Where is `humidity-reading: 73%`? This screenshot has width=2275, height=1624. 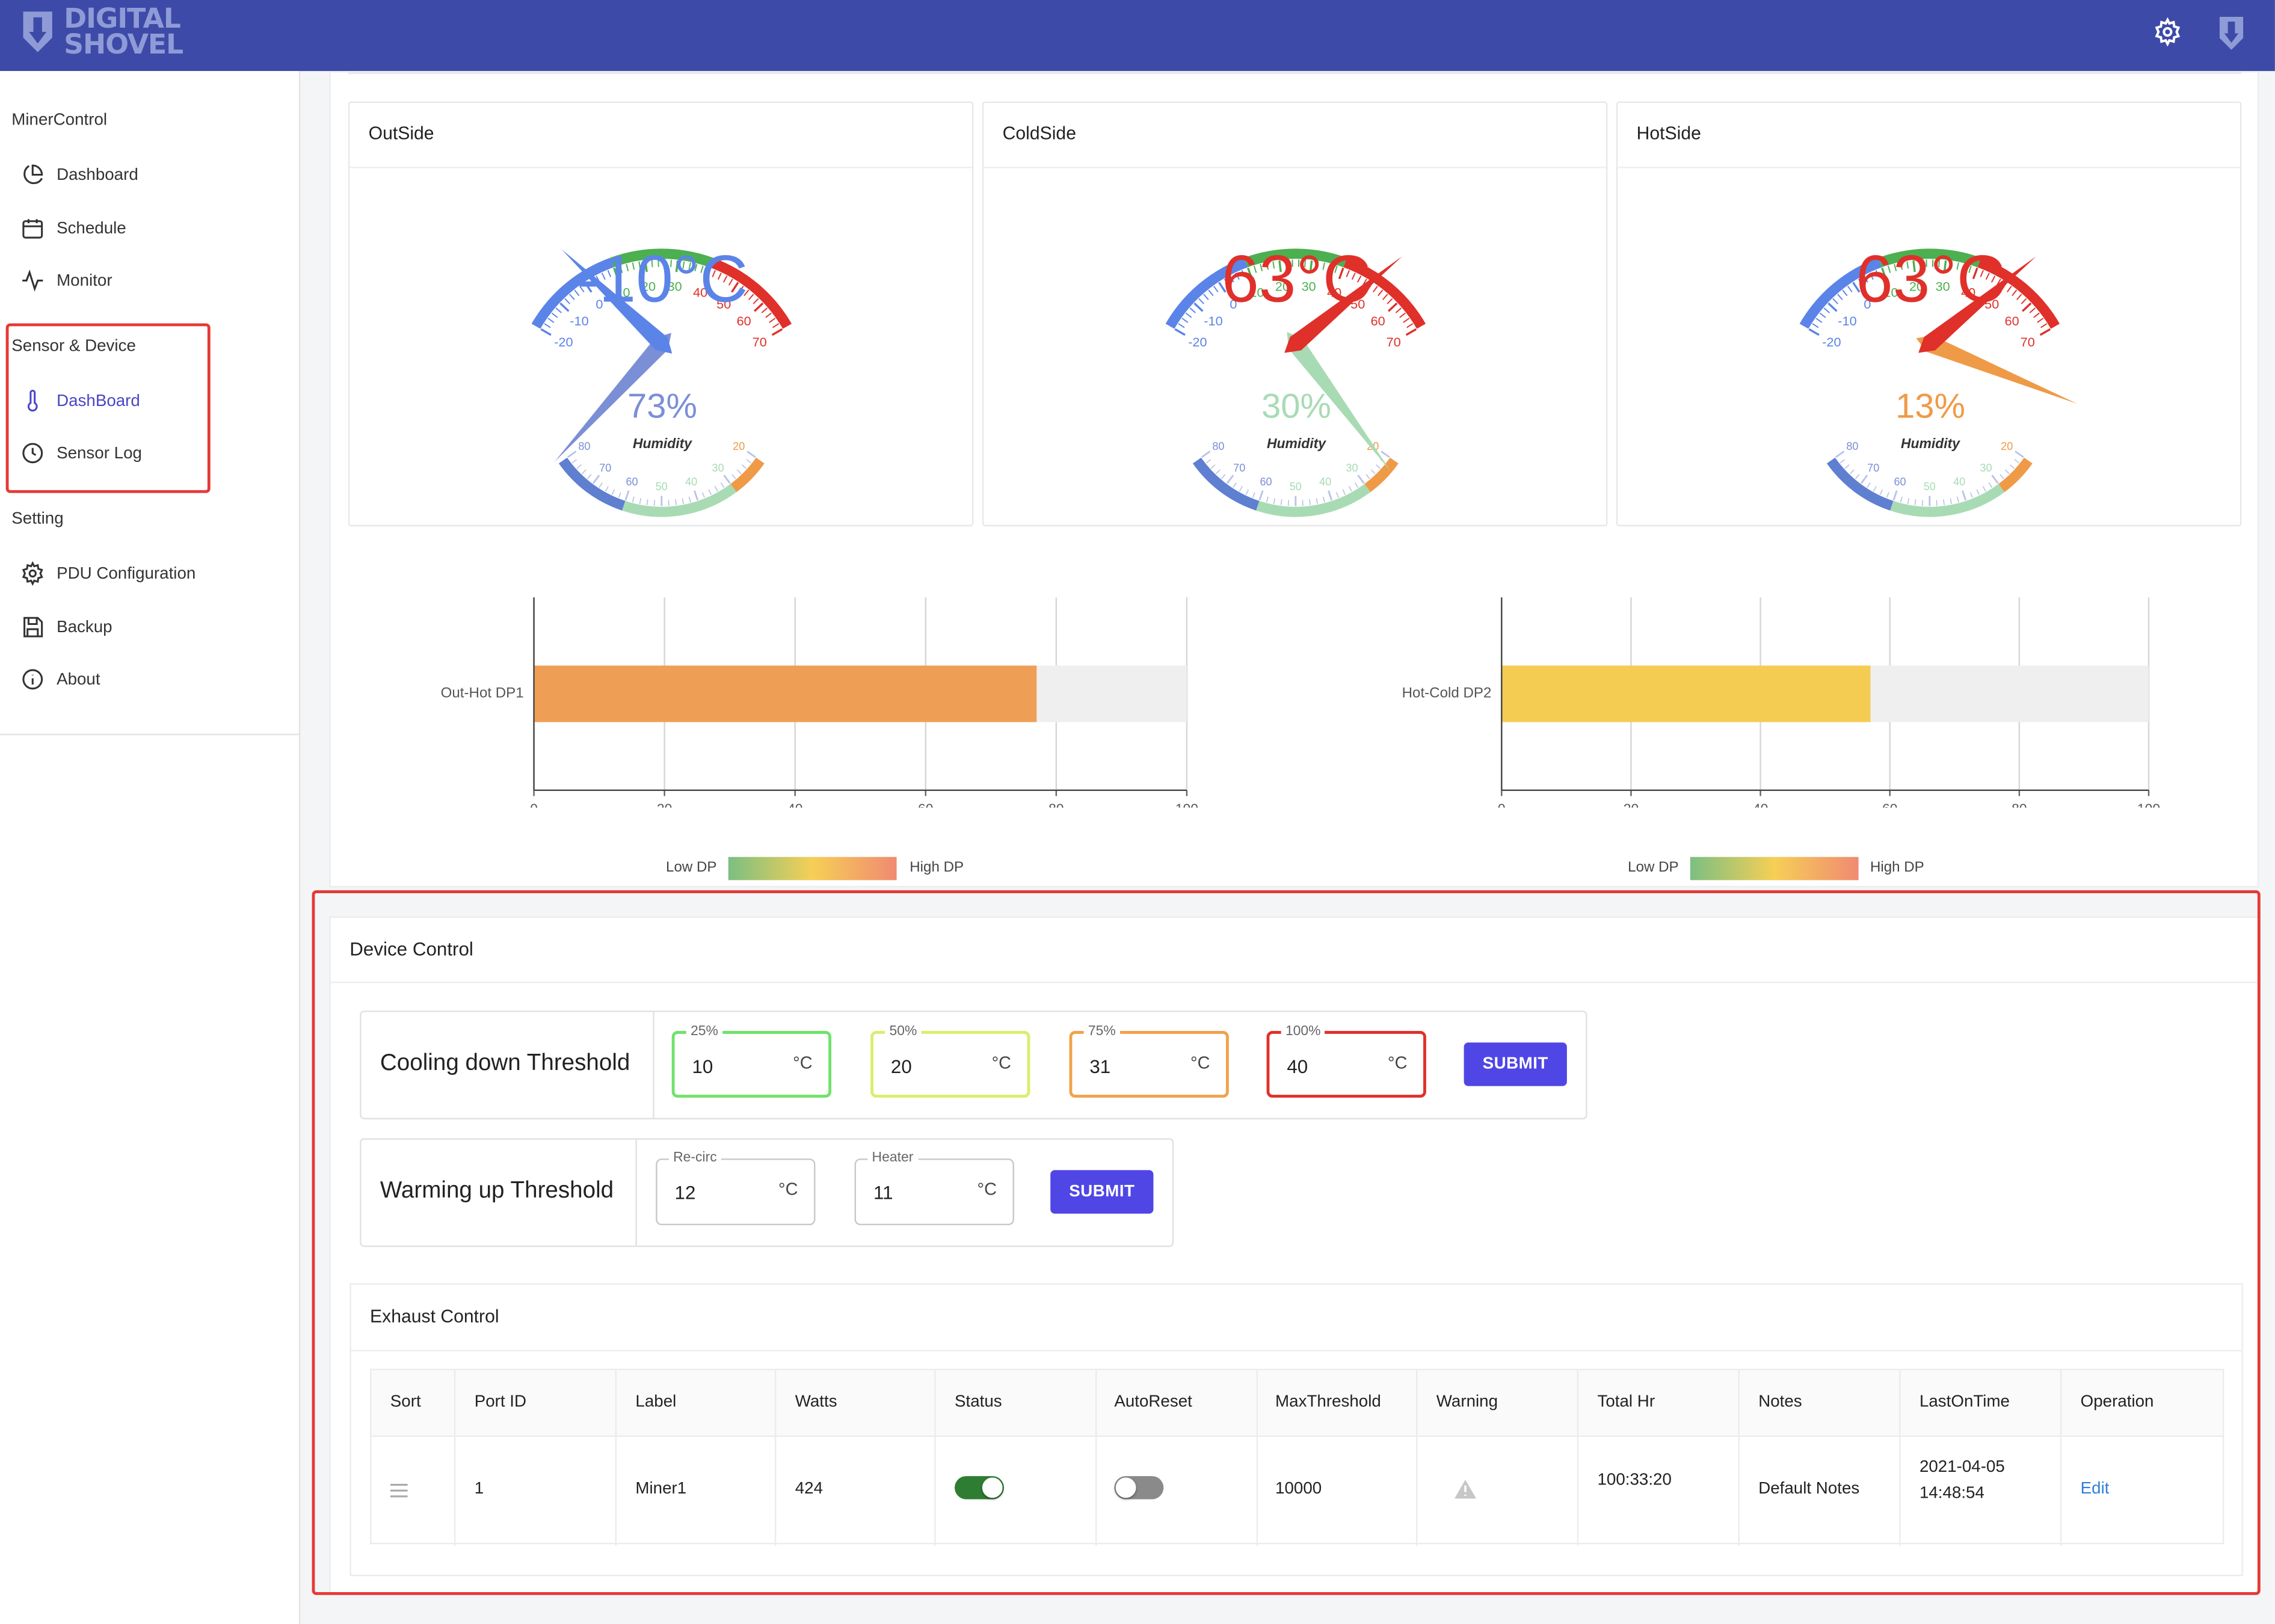
humidity-reading: 73% is located at coordinates (662, 406).